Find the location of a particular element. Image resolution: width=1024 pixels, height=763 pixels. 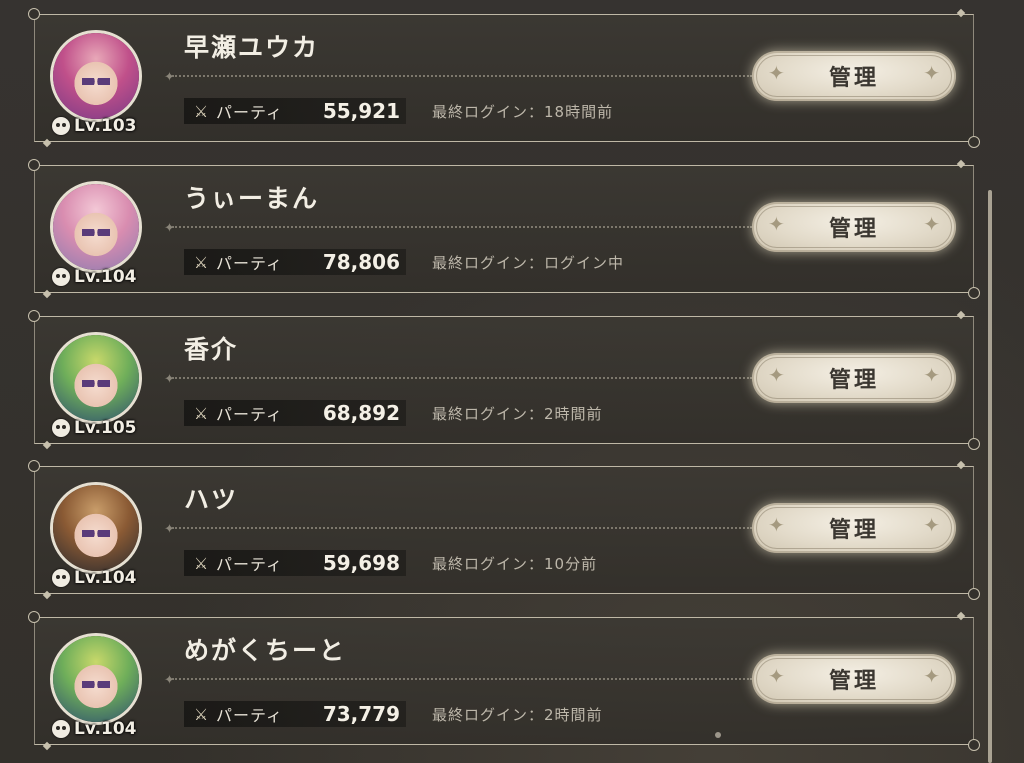

party-value: 55,921 is located at coordinates (361, 111).